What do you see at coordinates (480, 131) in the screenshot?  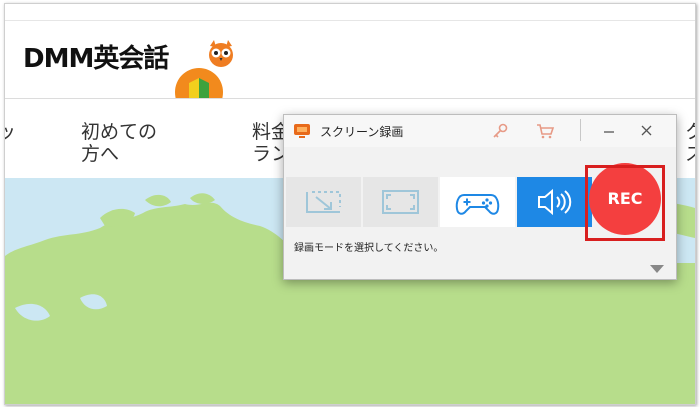 I see `recorder-titlebar: スクリーン録画` at bounding box center [480, 131].